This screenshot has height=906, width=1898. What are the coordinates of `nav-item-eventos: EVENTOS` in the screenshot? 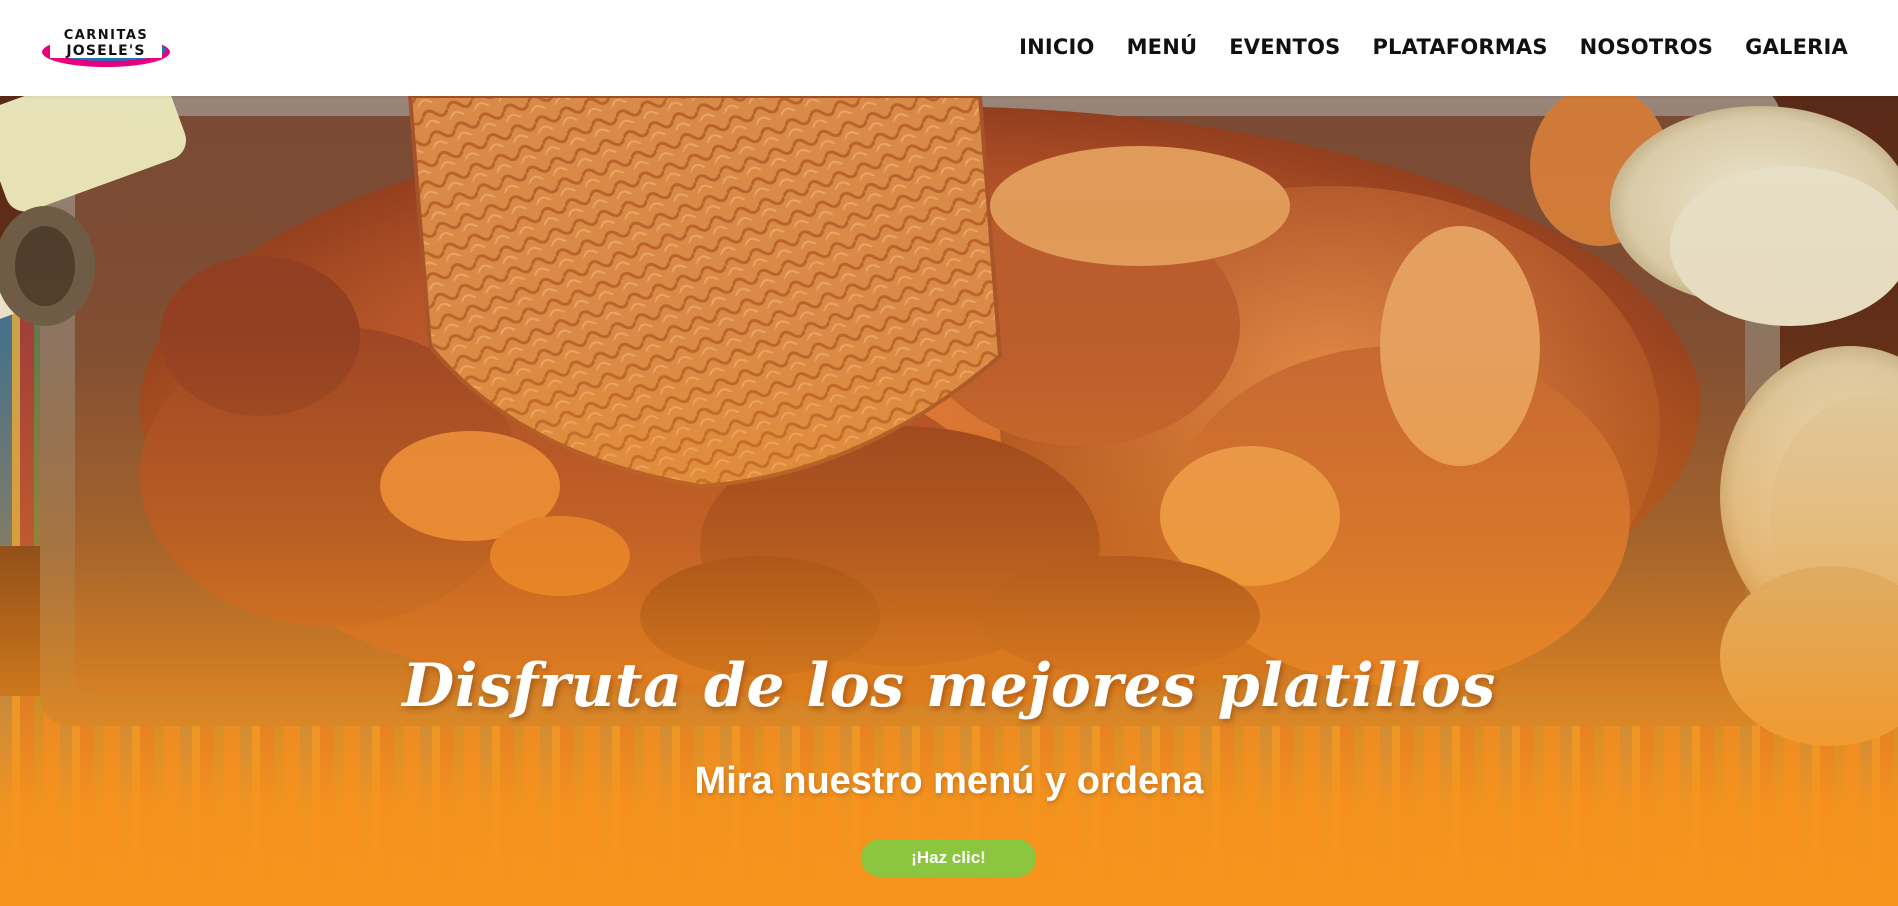 It's located at (1284, 47).